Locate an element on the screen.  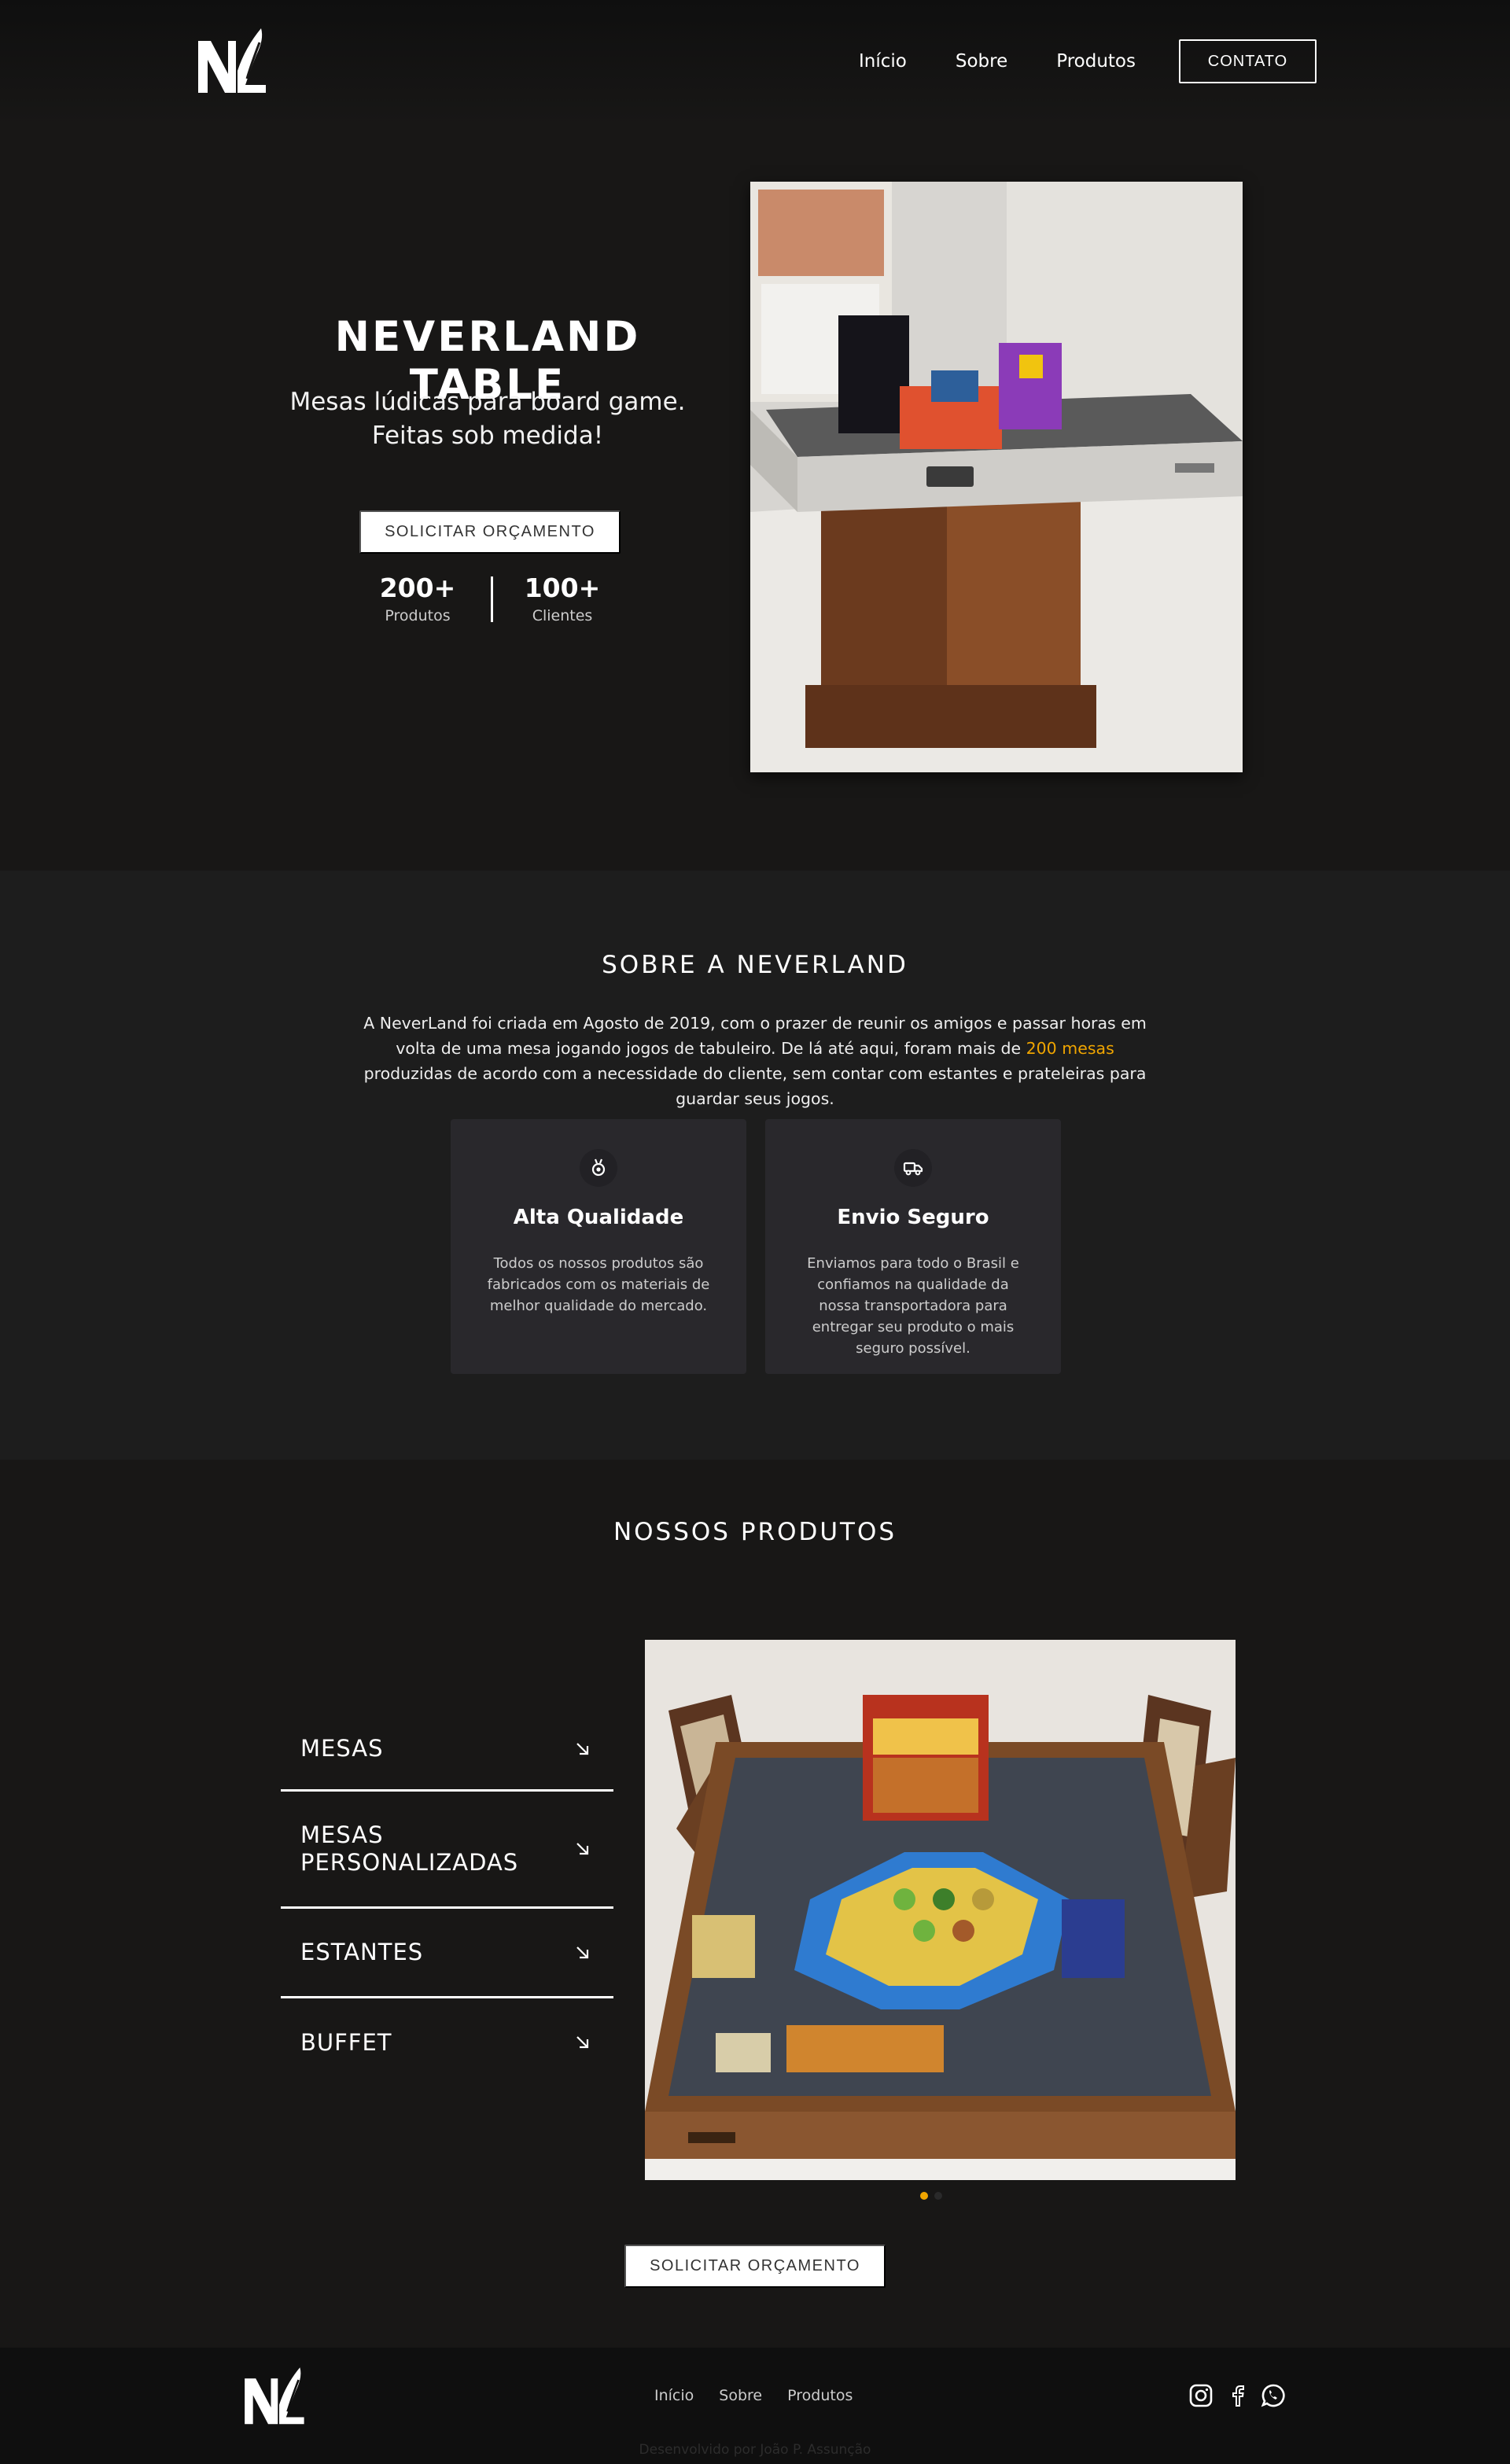
product-item-mesas-personalizadas: MESAS PERSONALIZADAS is located at coordinates (447, 1850).